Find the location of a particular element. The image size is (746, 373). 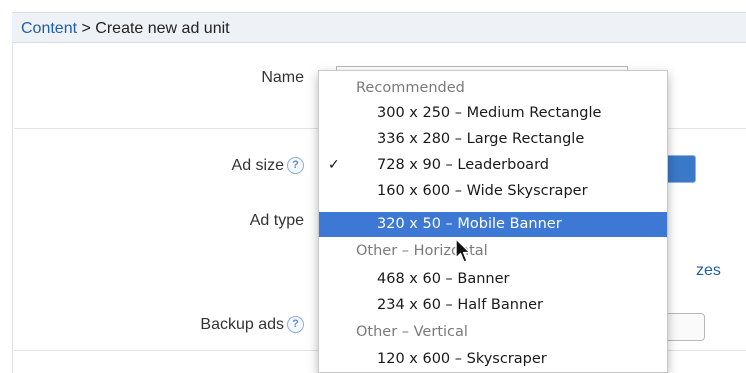

option-label: 234 x 60 – Half Banner is located at coordinates (460, 305).